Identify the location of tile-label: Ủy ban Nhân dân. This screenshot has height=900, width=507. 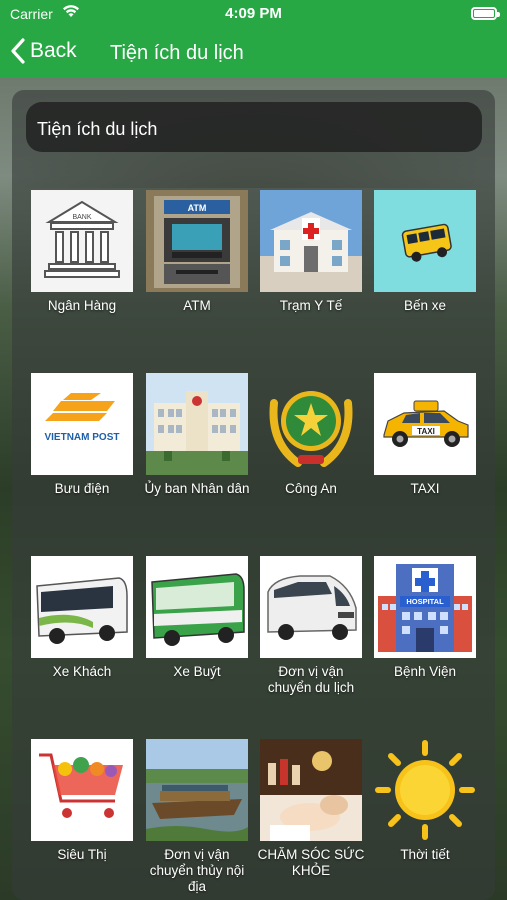
(197, 488).